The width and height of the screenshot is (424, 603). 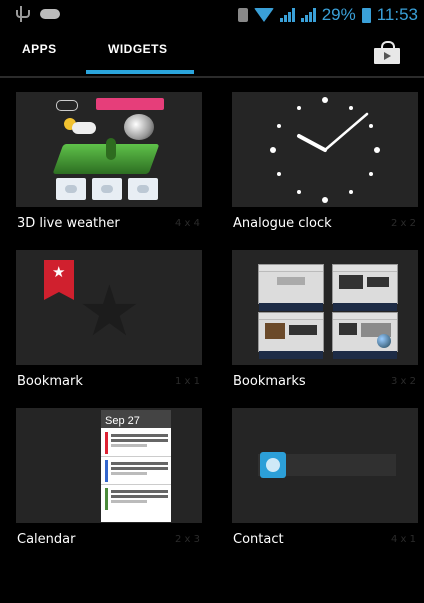 What do you see at coordinates (397, 14) in the screenshot?
I see `clock-time: 11:53` at bounding box center [397, 14].